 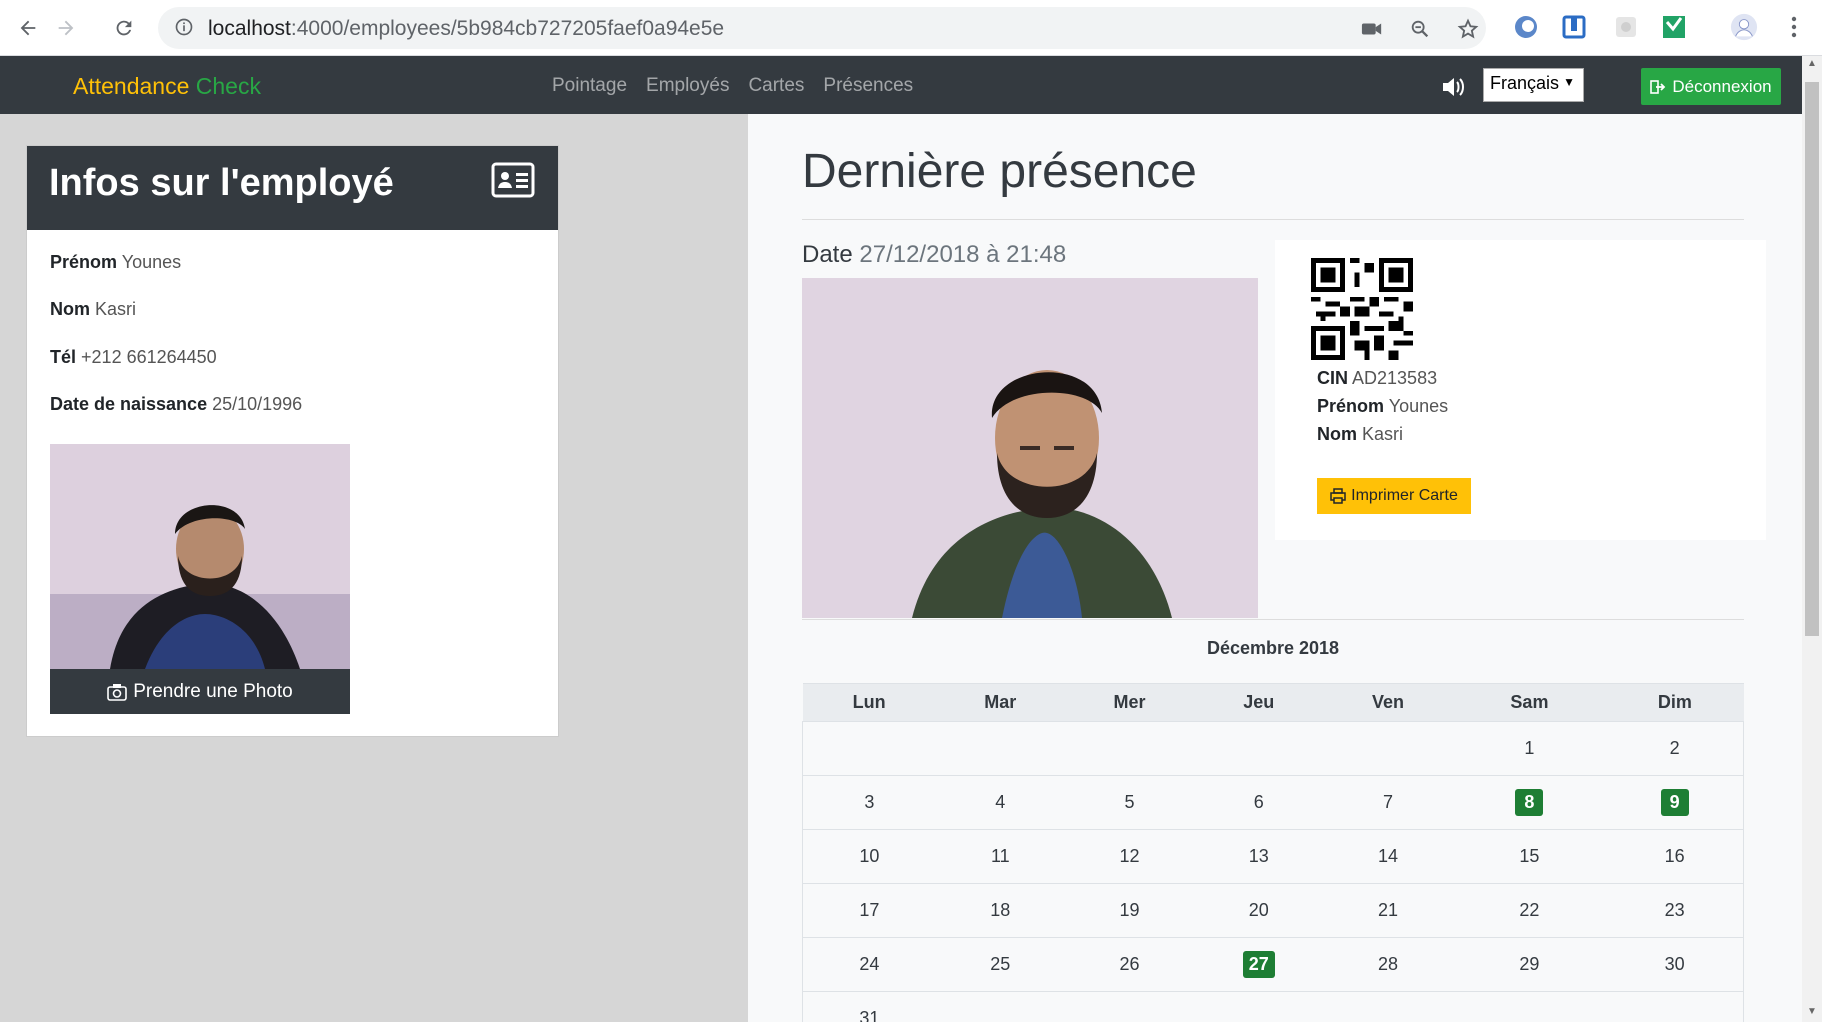 I want to click on id-field-label: Prénom, so click(x=1351, y=406).